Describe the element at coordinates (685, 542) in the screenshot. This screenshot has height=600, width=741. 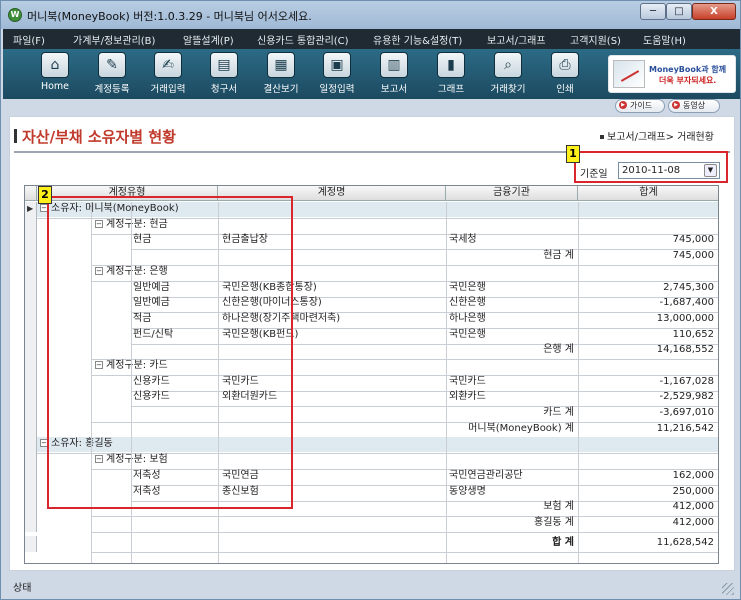
I see `grand-total-amount: 11,628,542` at that location.